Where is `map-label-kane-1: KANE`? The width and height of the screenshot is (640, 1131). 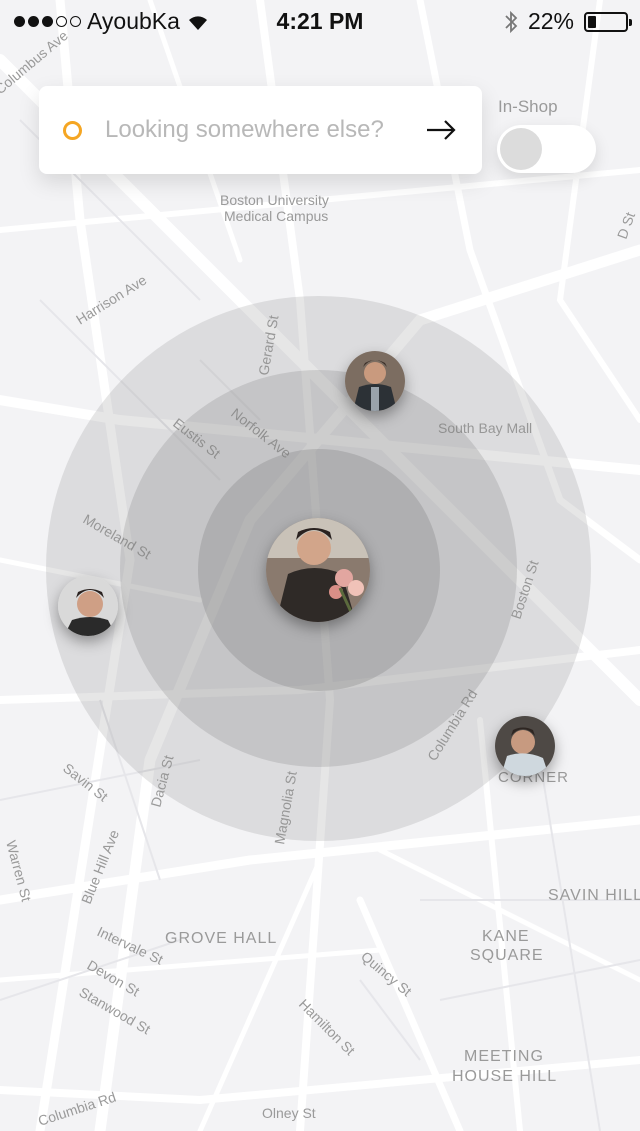 map-label-kane-1: KANE is located at coordinates (506, 936).